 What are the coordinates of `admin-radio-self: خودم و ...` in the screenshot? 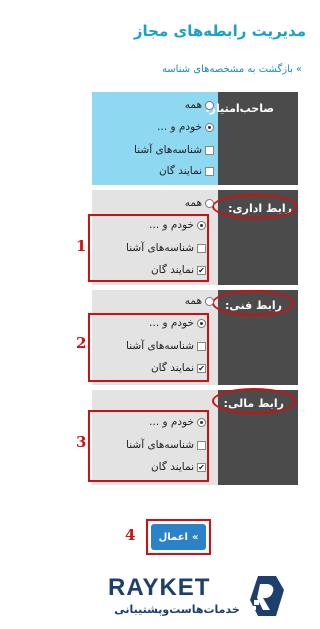 It's located at (177, 225).